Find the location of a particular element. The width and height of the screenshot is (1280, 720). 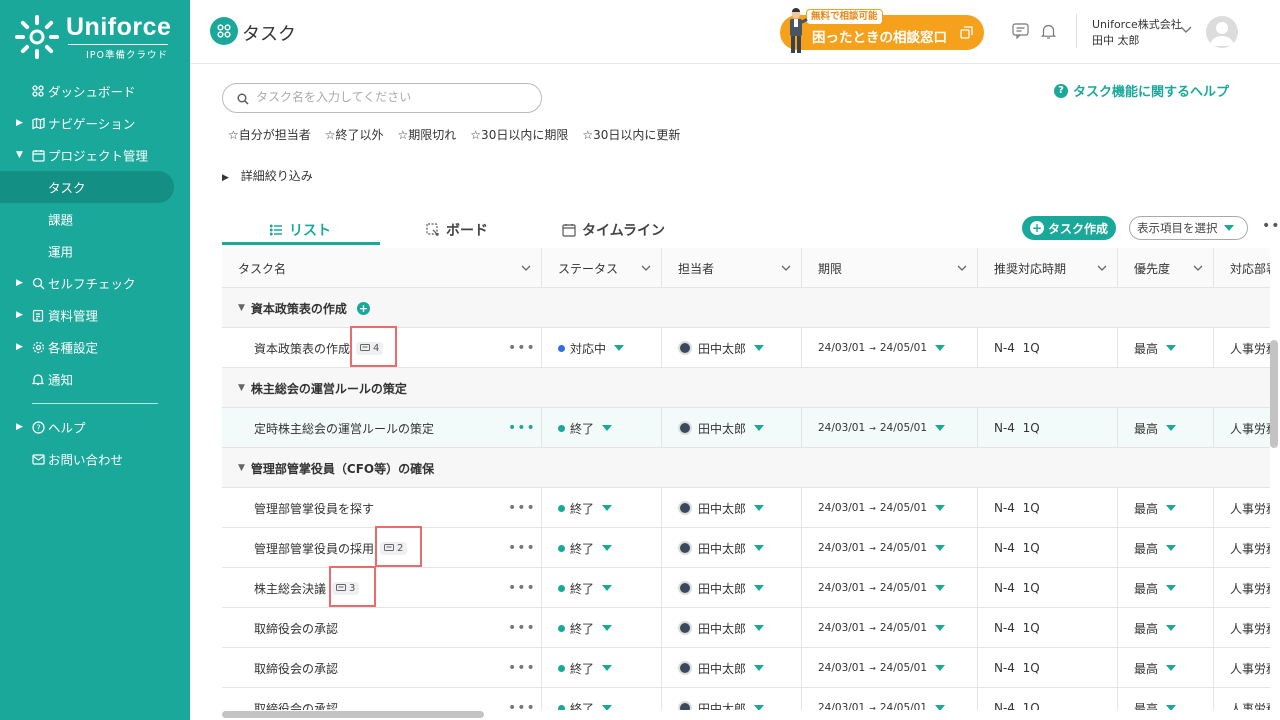

add-task-icon: + is located at coordinates (363, 308).